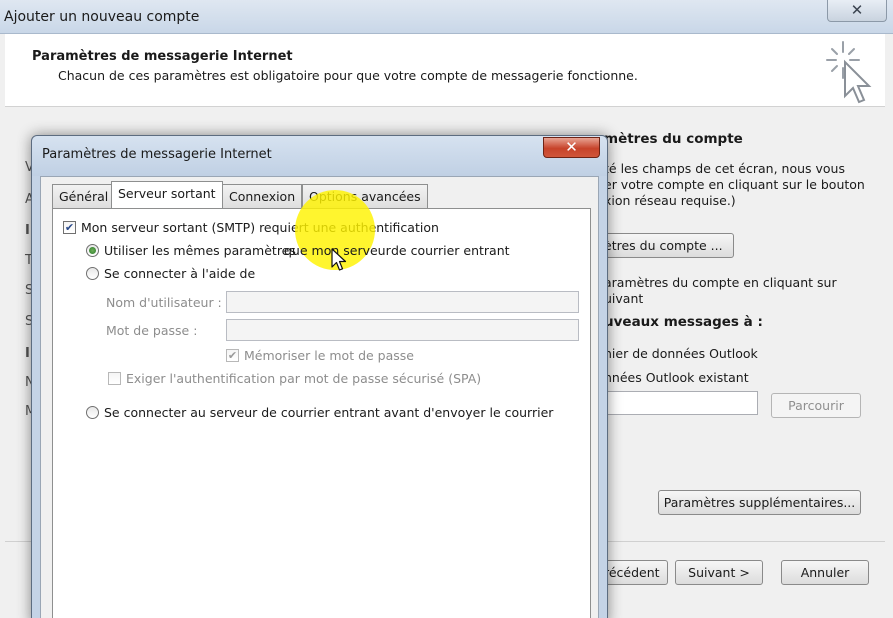 This screenshot has width=893, height=618. I want to click on next-button: Suivant >, so click(719, 572).